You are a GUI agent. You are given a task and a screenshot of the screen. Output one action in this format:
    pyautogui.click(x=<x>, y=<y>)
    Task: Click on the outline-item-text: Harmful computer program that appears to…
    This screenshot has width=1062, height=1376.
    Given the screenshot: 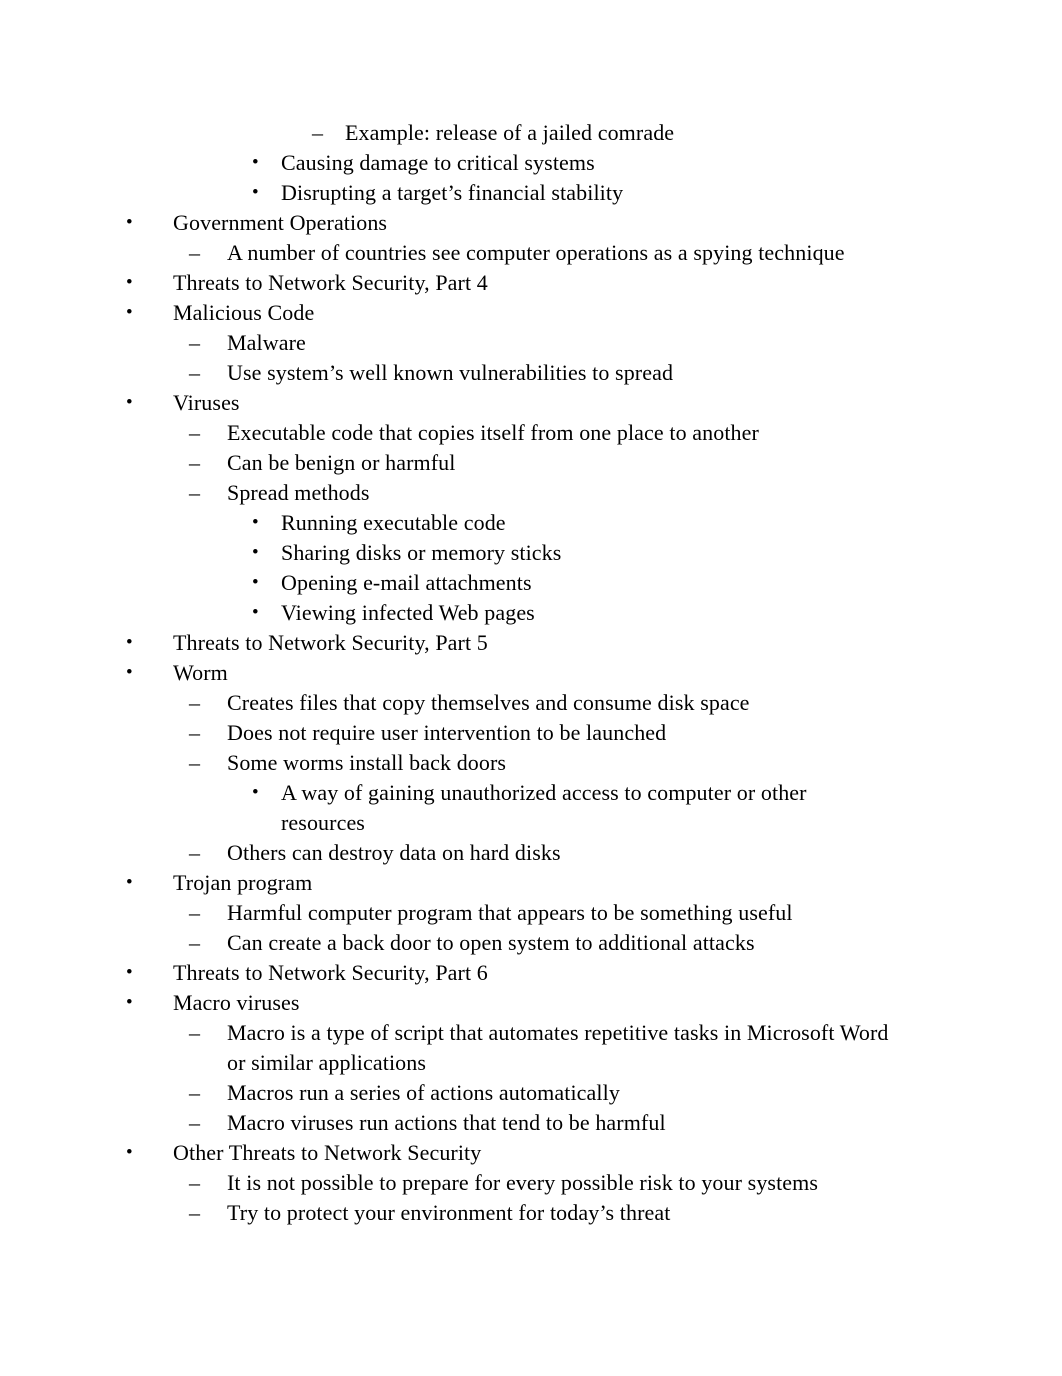 What is the action you would take?
    pyautogui.click(x=510, y=912)
    